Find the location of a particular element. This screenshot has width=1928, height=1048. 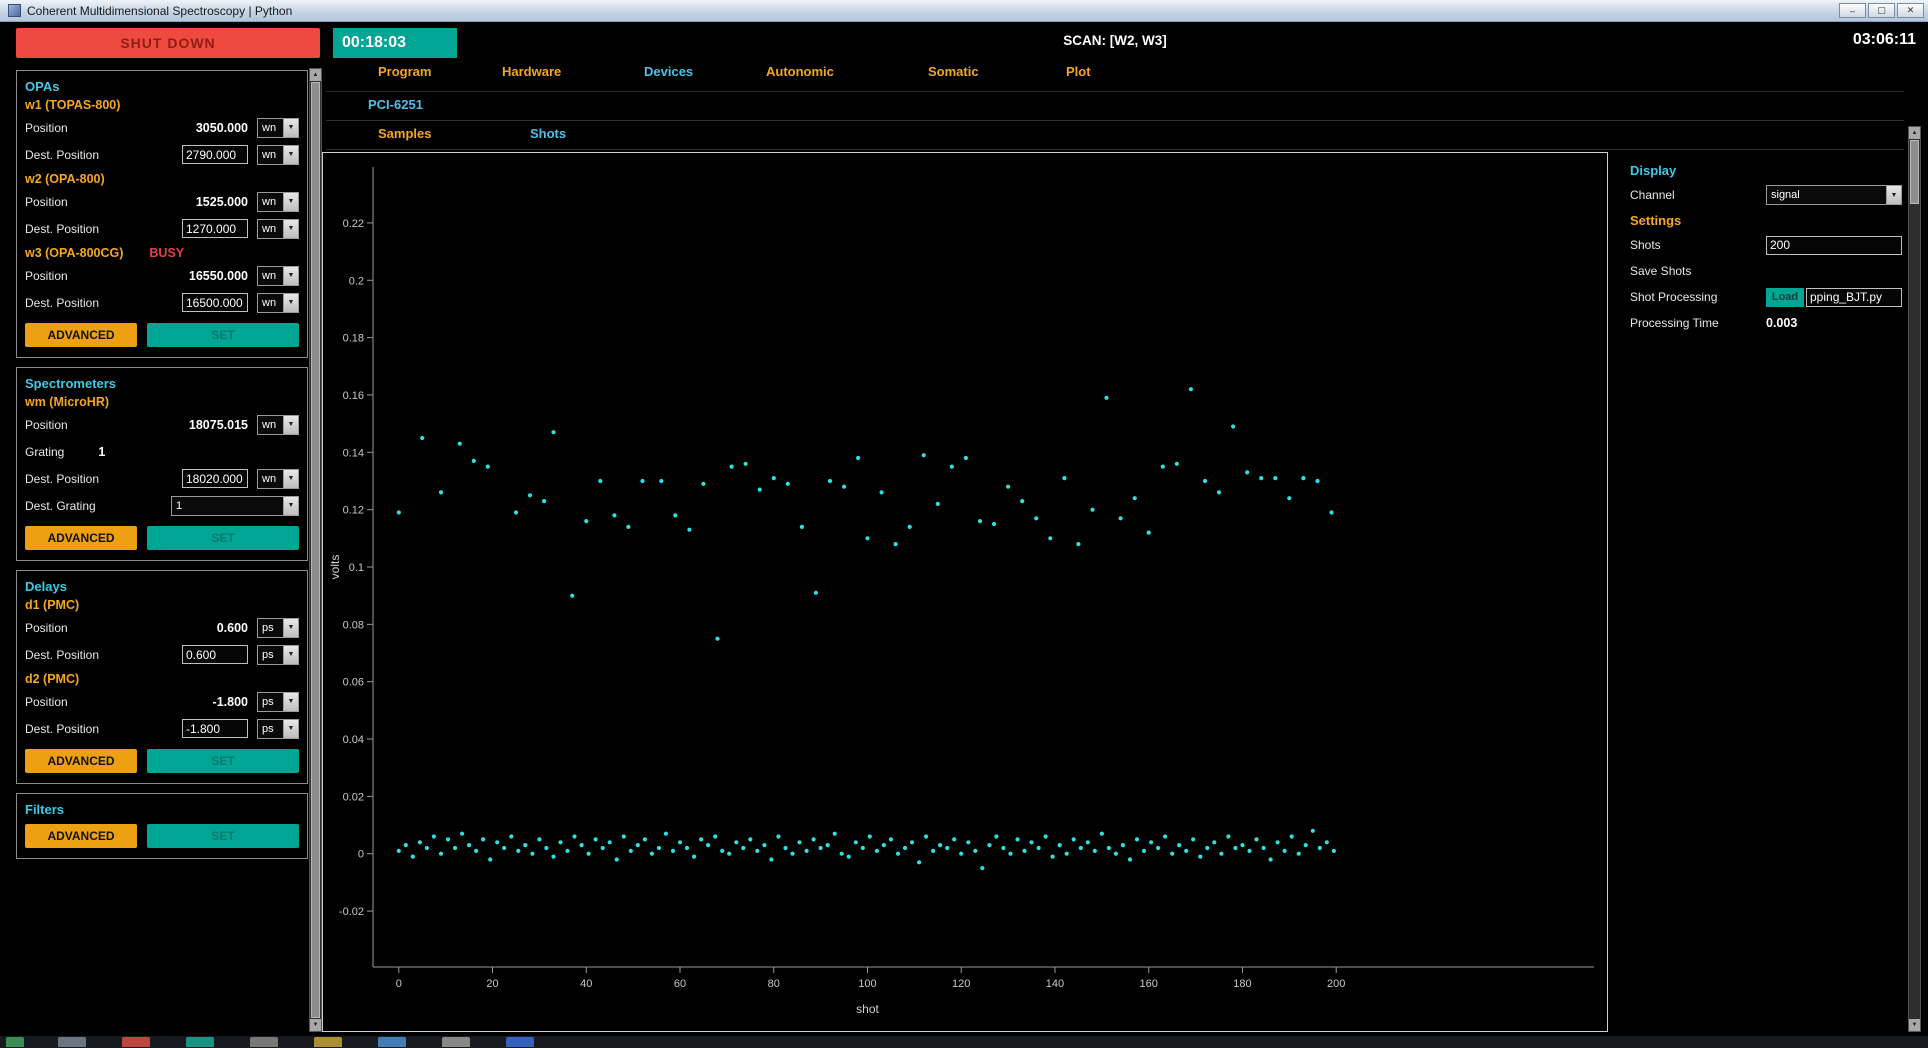

tab-pci-6251: PCI-6251 is located at coordinates (395, 104).